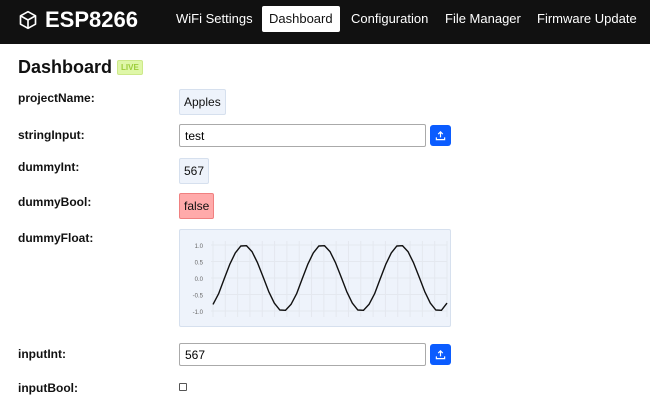 This screenshot has height=400, width=650. Describe the element at coordinates (199, 247) in the screenshot. I see `y-tick-label: 1.0` at that location.